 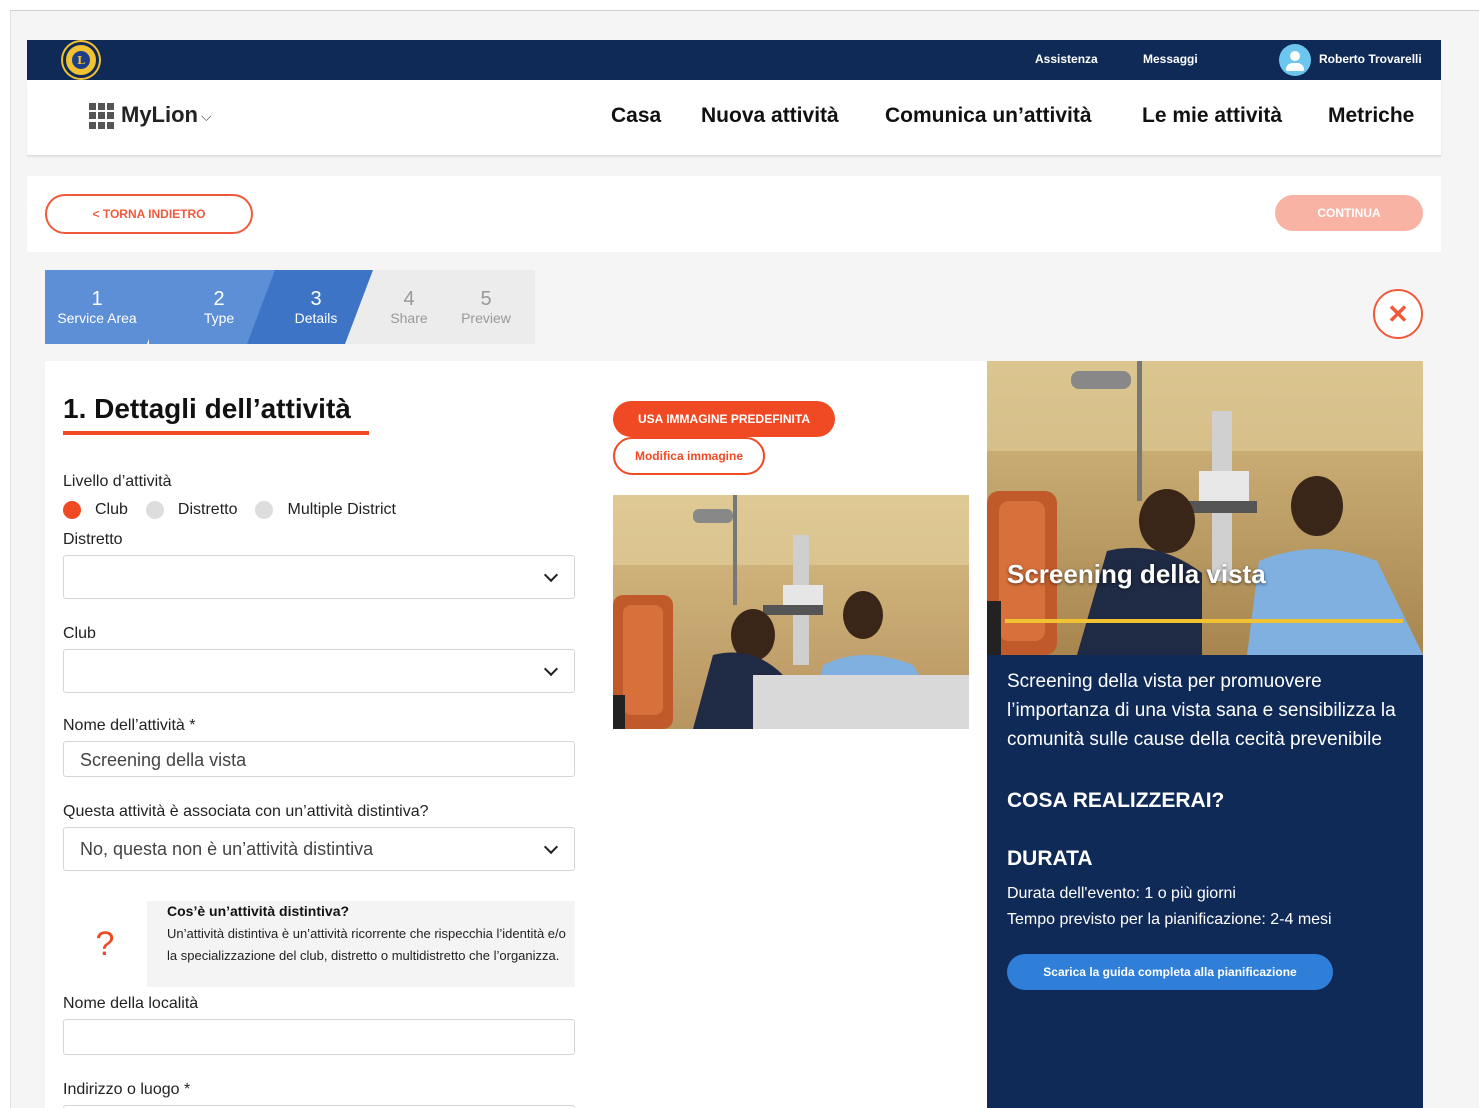 What do you see at coordinates (207, 408) in the screenshot?
I see `form-title: 1. Dettagli dell’attività` at bounding box center [207, 408].